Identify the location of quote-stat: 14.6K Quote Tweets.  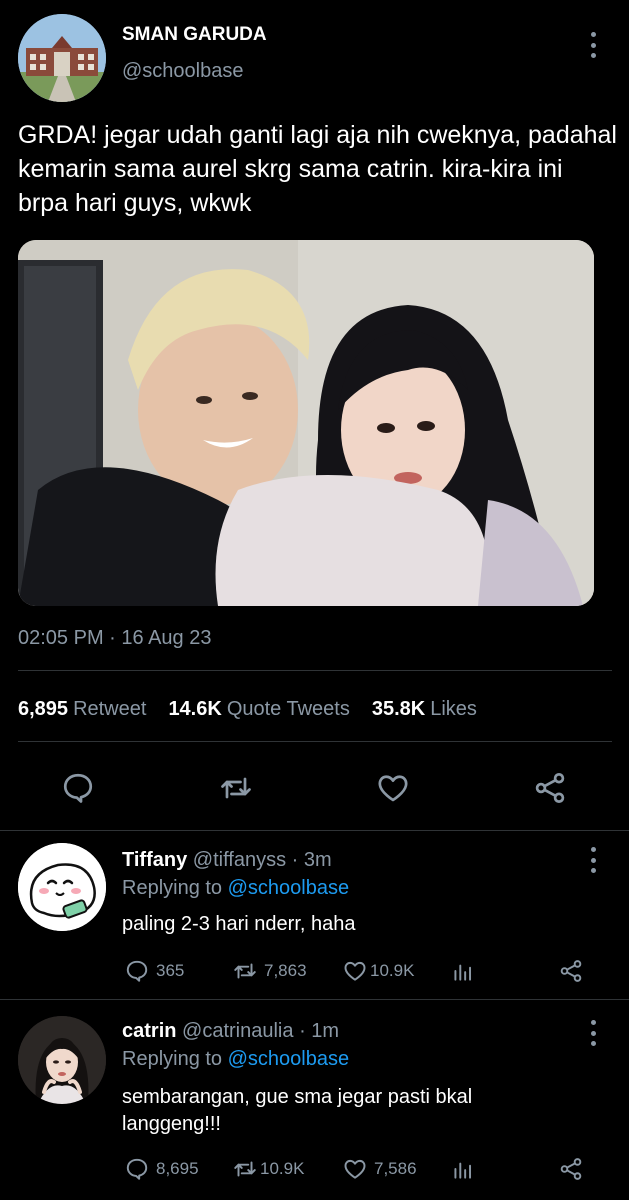
(258, 709).